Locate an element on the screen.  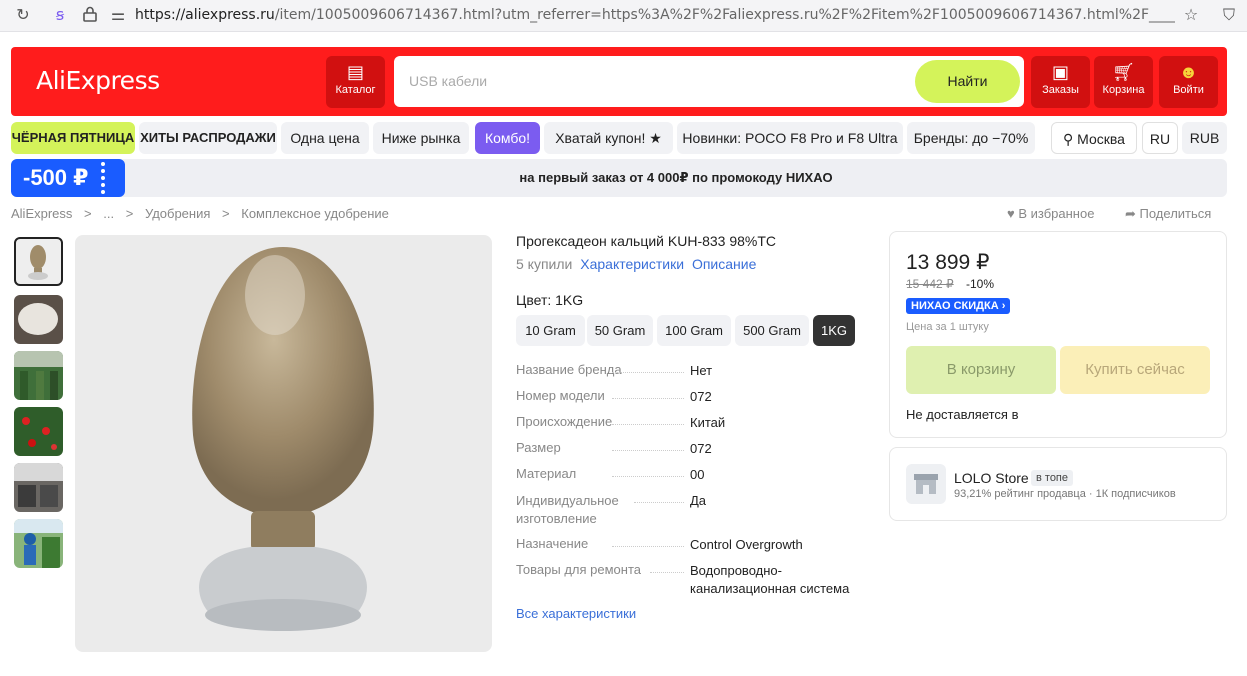
bookmark-star-icon: ☆ is located at coordinates (1191, 16).